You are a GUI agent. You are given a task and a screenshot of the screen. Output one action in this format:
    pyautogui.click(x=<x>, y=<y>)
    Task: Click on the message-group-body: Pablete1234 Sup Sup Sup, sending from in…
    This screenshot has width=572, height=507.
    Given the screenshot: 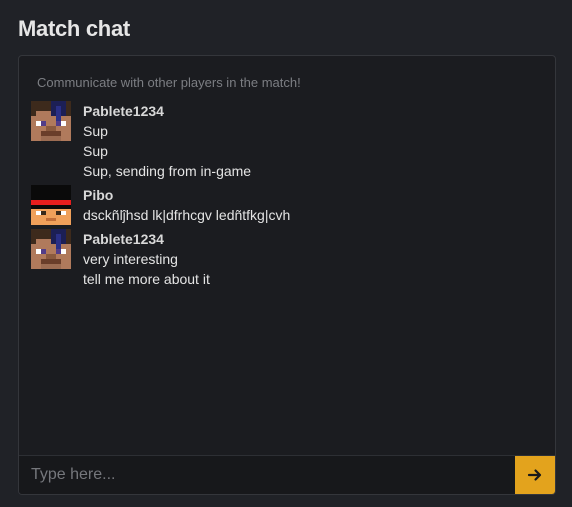 What is the action you would take?
    pyautogui.click(x=167, y=141)
    